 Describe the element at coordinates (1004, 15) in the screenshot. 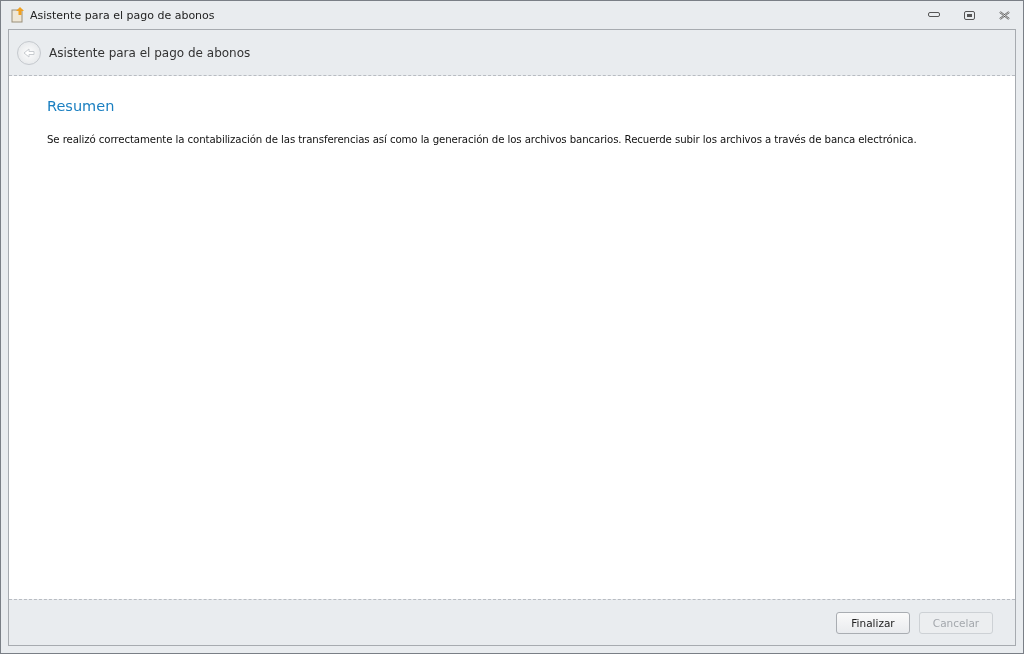

I see `close-icon` at that location.